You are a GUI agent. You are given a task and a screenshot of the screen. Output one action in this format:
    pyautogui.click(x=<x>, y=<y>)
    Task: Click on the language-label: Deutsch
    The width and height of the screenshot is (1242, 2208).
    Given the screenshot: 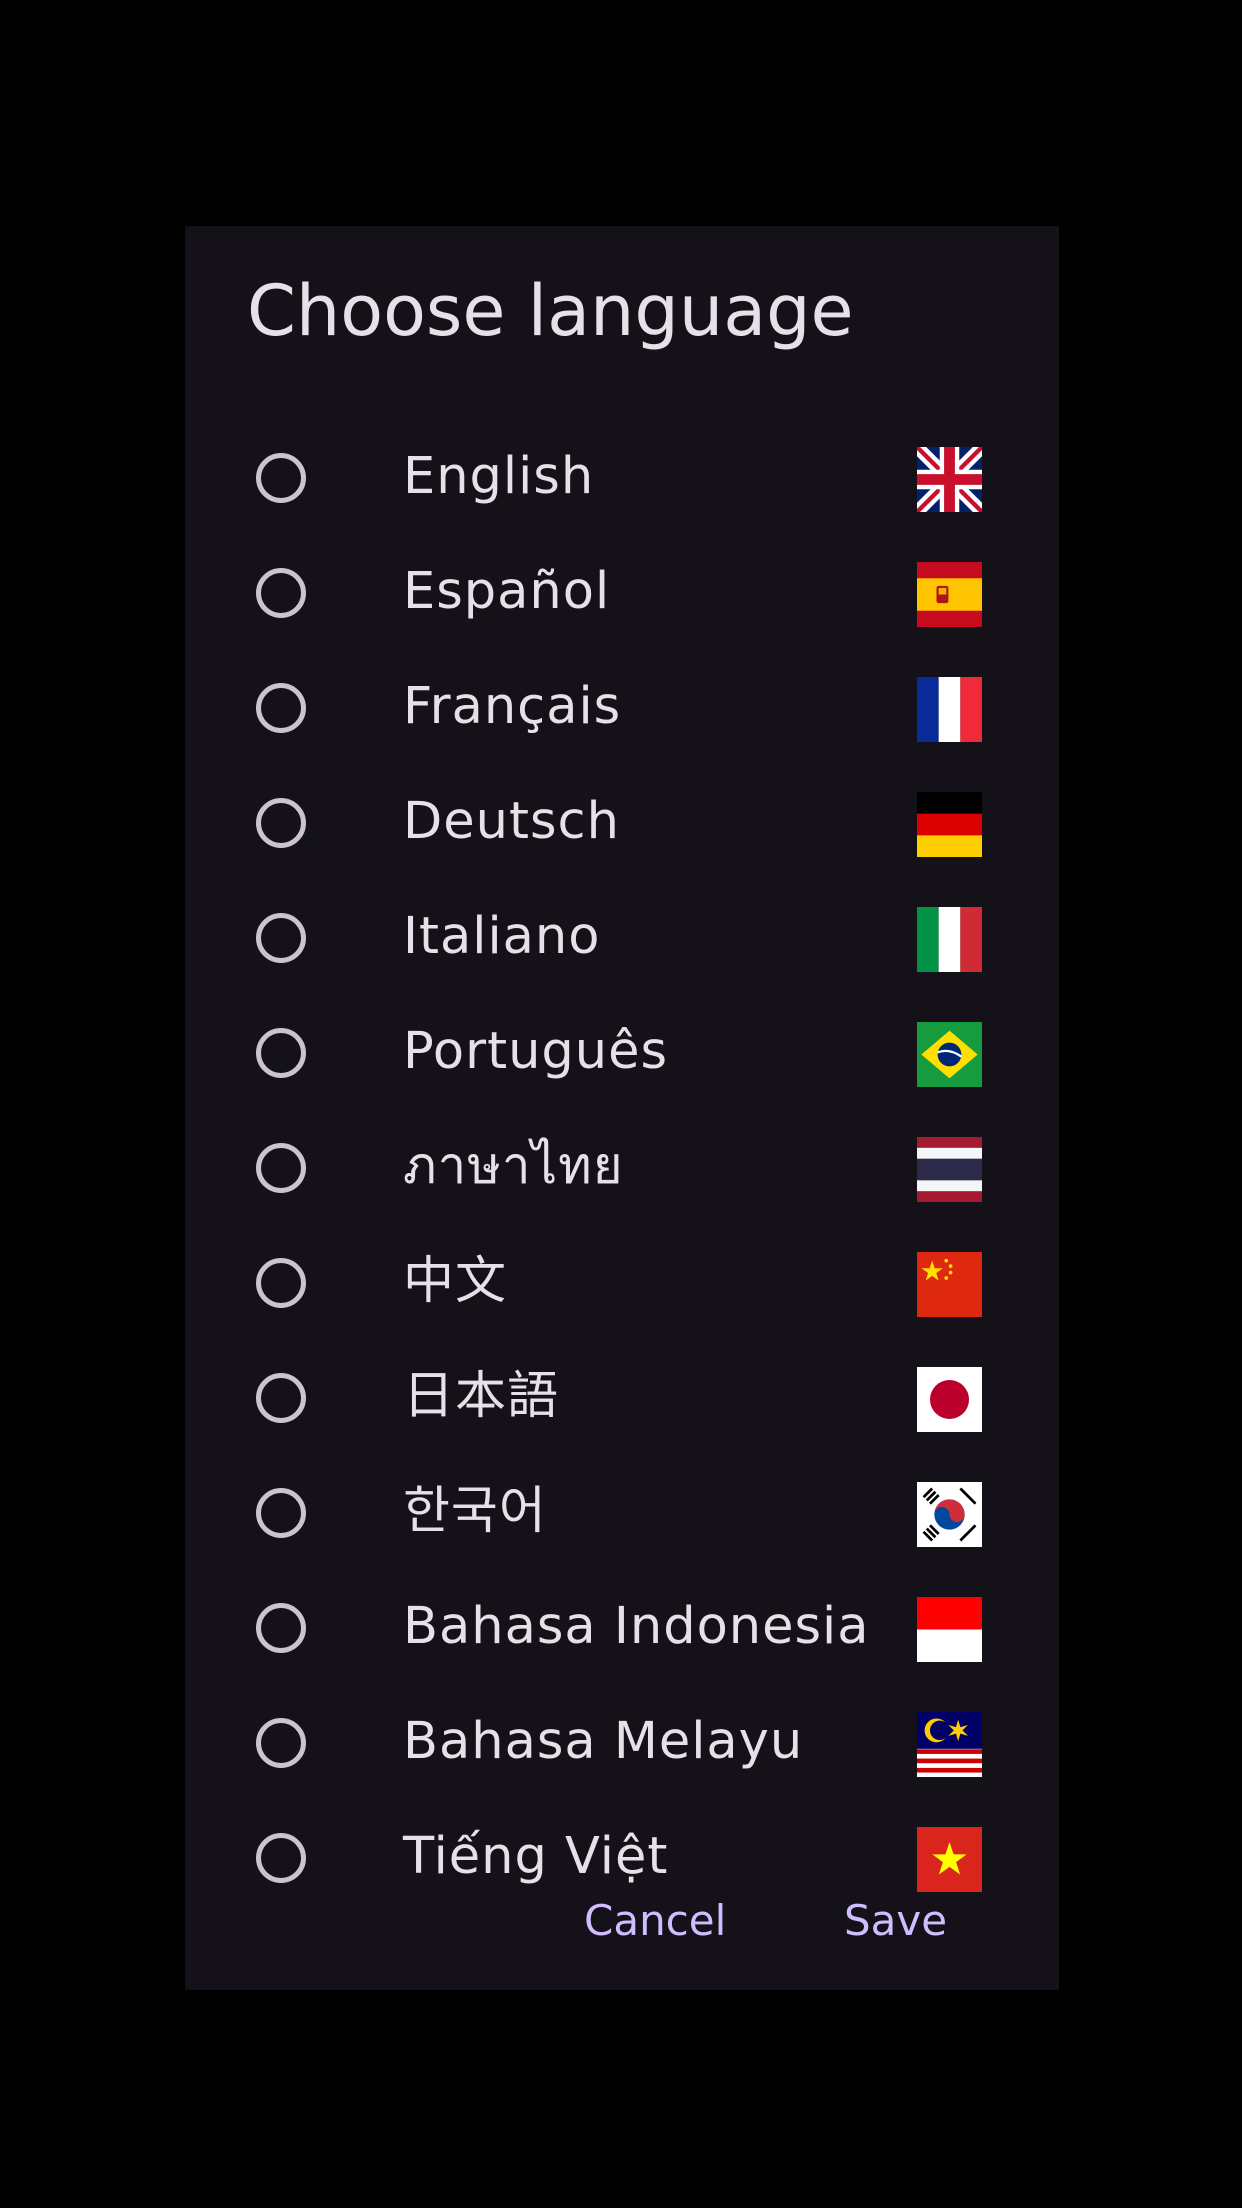 What is the action you would take?
    pyautogui.click(x=511, y=821)
    